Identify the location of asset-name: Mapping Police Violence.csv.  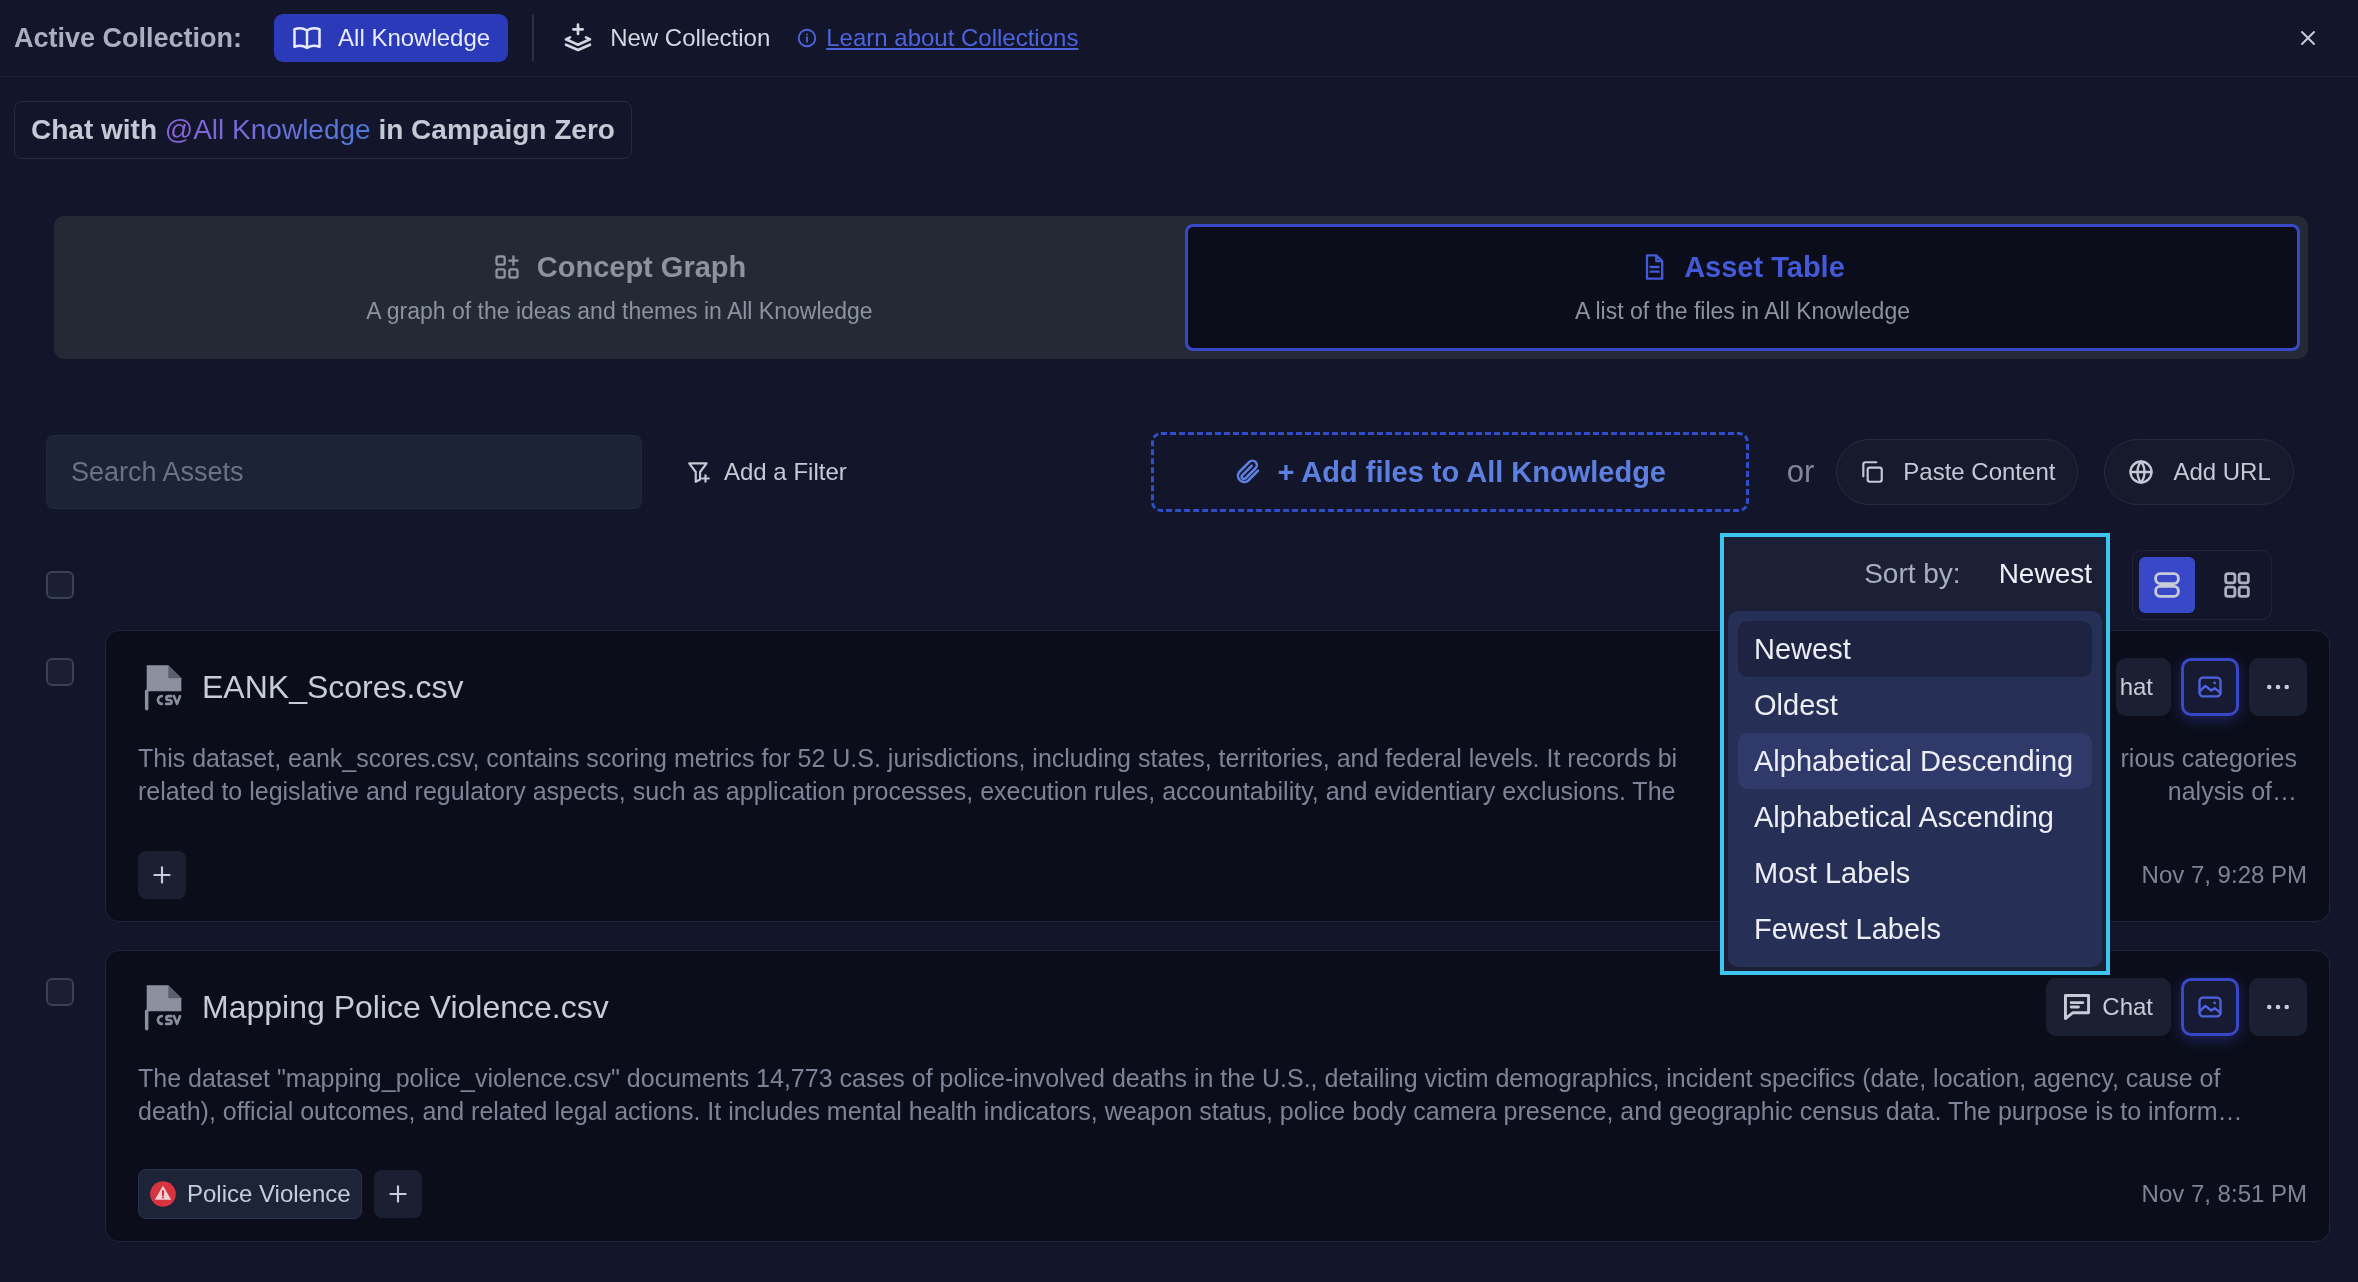
(405, 1007).